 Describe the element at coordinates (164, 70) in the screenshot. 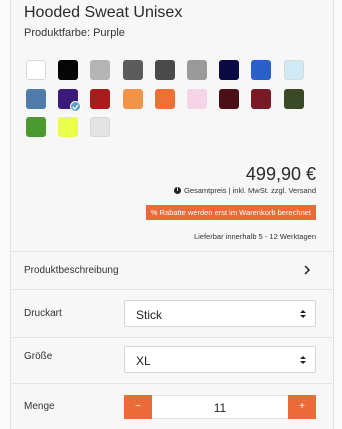

I see `color-swatch-charcoal` at that location.